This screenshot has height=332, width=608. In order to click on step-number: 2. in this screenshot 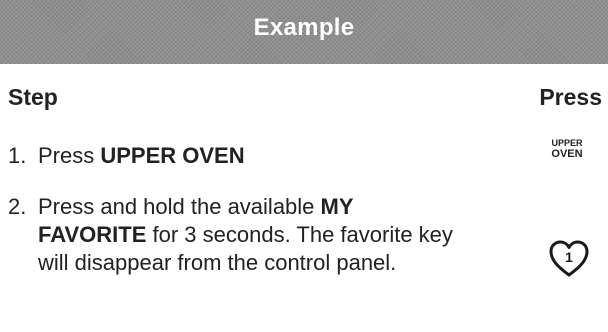, I will do `click(17, 206)`.